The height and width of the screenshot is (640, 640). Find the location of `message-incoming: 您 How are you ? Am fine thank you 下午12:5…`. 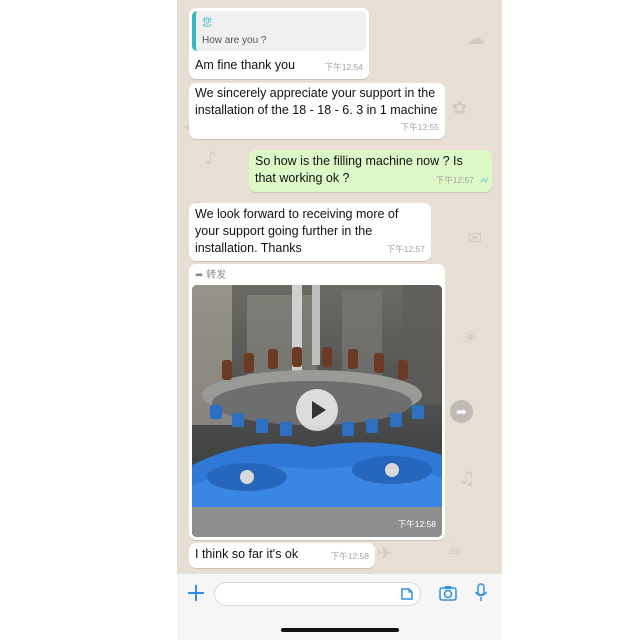

message-incoming: 您 How are you ? Am fine thank you 下午12:5… is located at coordinates (279, 43).